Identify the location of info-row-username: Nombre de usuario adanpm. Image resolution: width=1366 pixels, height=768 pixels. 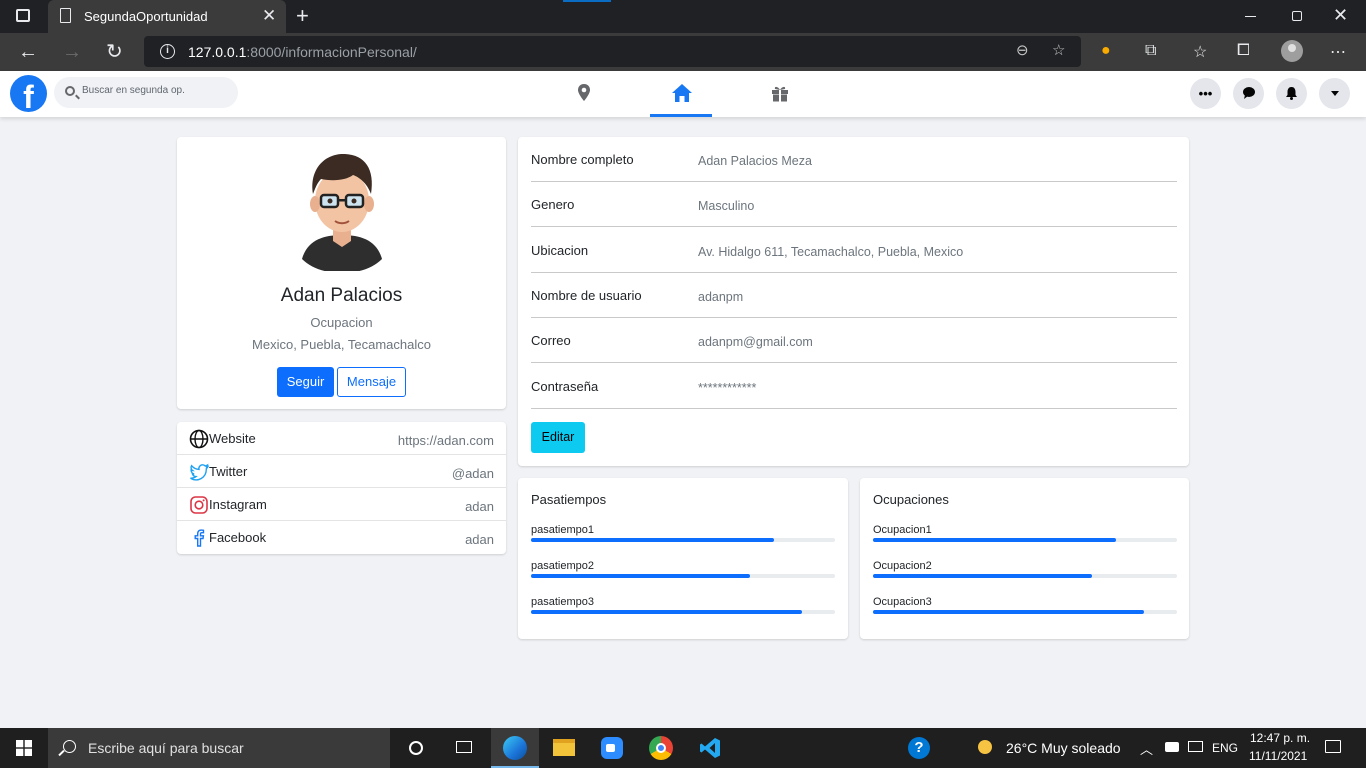
(854, 295).